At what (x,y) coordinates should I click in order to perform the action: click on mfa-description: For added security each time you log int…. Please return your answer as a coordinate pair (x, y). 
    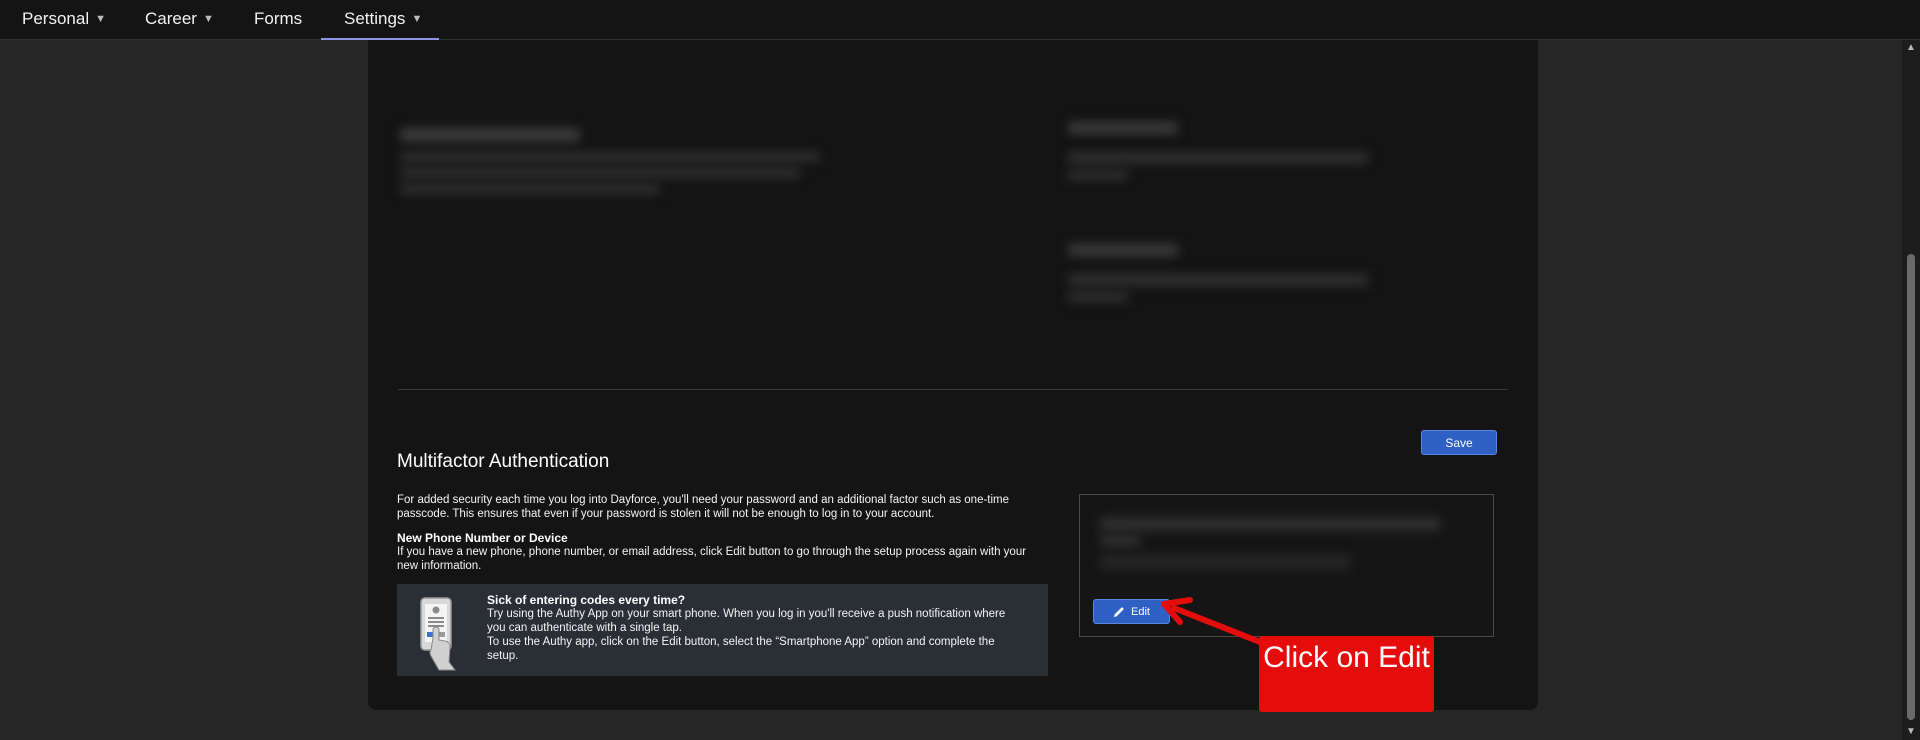
    Looking at the image, I should click on (703, 507).